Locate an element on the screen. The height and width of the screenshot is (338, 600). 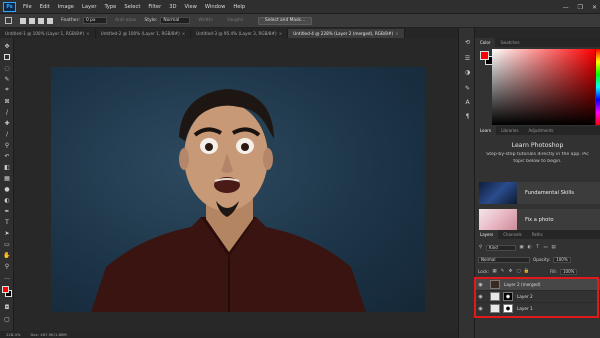
pixel-filter-icon: ▣ is located at coordinates (521, 247).